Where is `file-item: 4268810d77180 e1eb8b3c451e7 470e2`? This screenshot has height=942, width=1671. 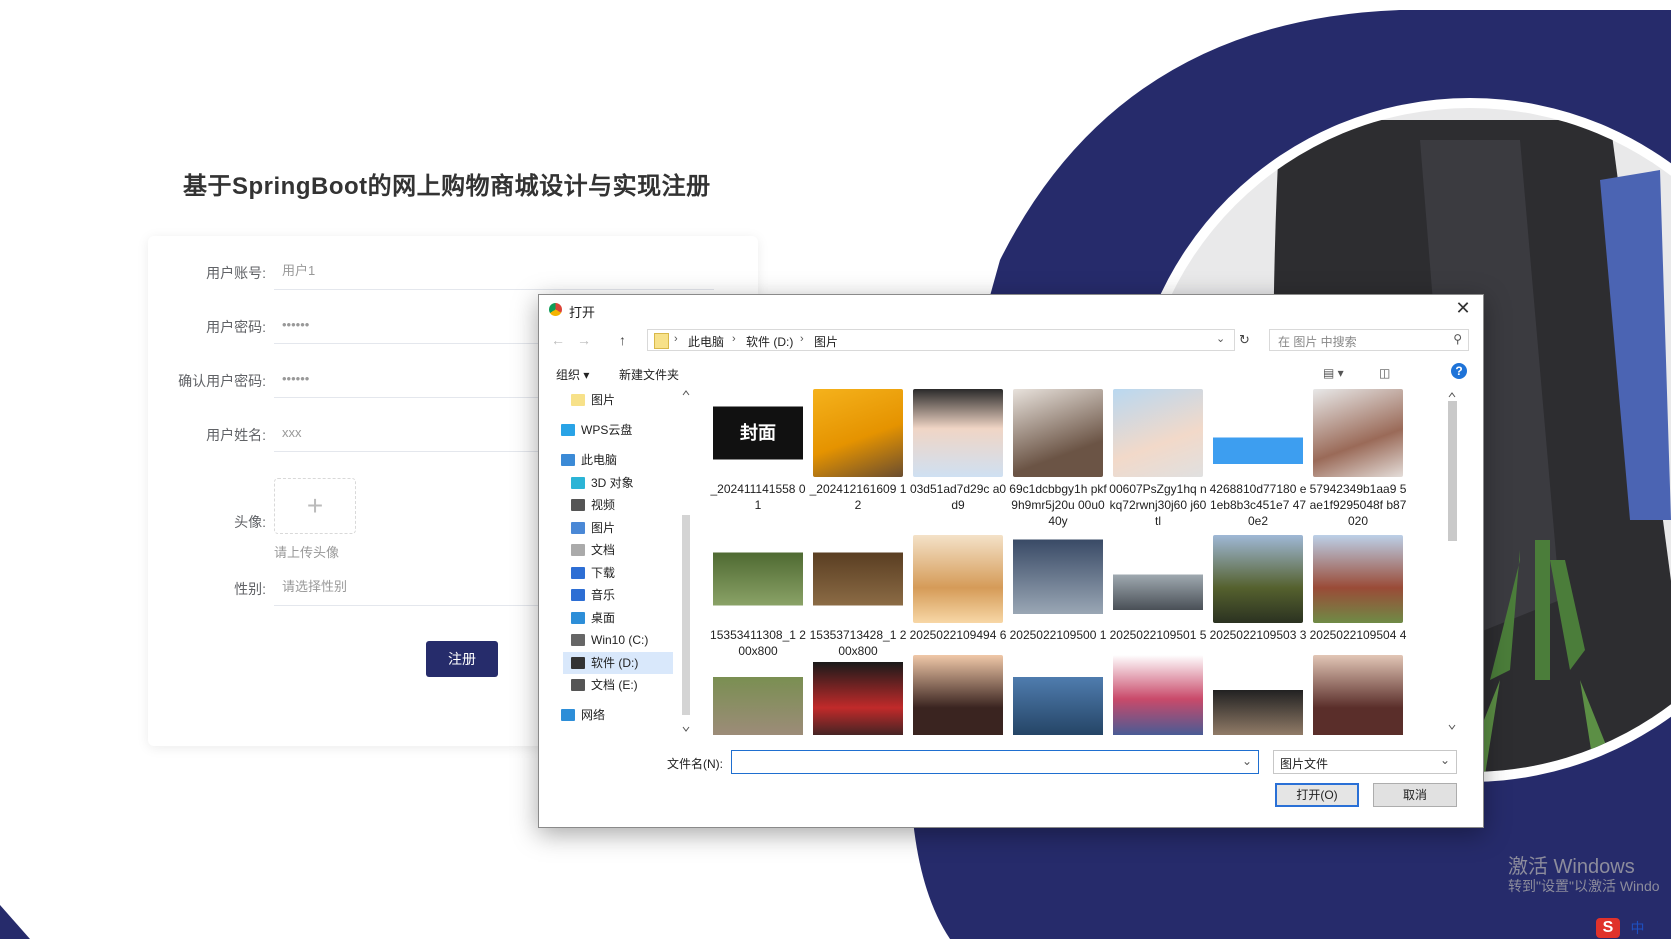
file-item: 4268810d77180 e1eb8b3c451e7 470e2 is located at coordinates (1258, 459).